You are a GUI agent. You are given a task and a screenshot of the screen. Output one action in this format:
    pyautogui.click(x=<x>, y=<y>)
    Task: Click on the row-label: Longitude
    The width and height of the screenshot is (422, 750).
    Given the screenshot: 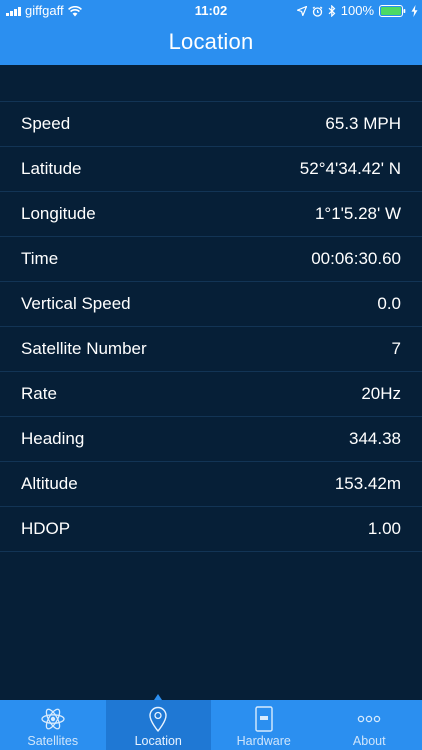 What is the action you would take?
    pyautogui.click(x=58, y=213)
    